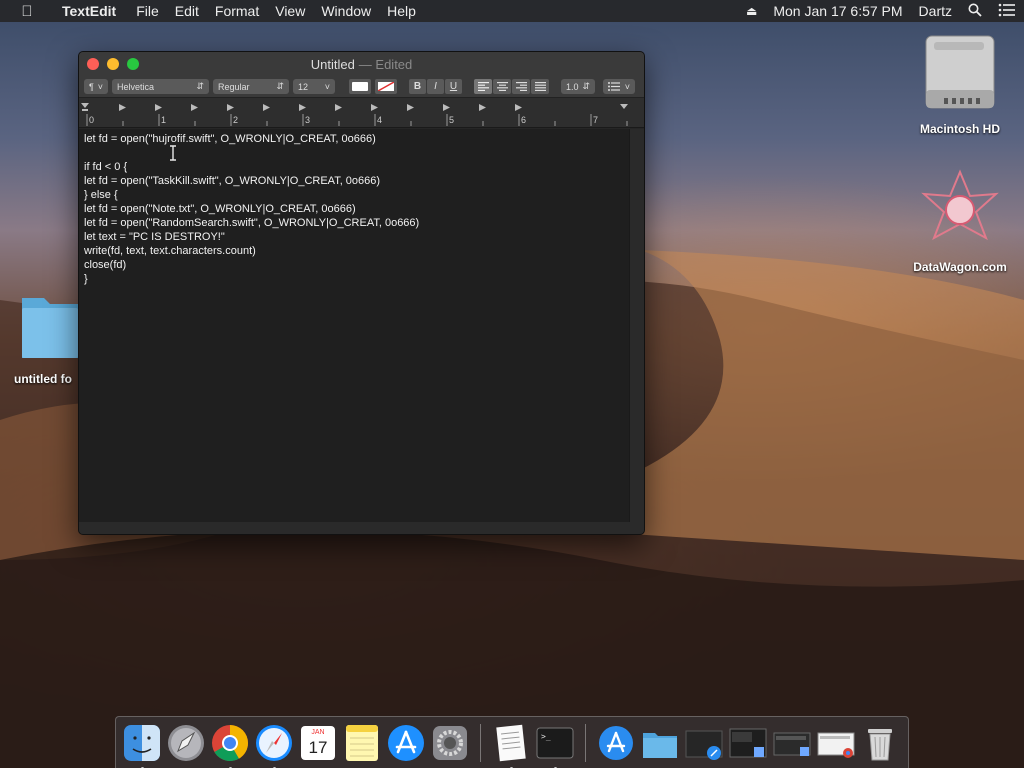  What do you see at coordinates (234, 86) in the screenshot?
I see `font-style-value: Regular` at bounding box center [234, 86].